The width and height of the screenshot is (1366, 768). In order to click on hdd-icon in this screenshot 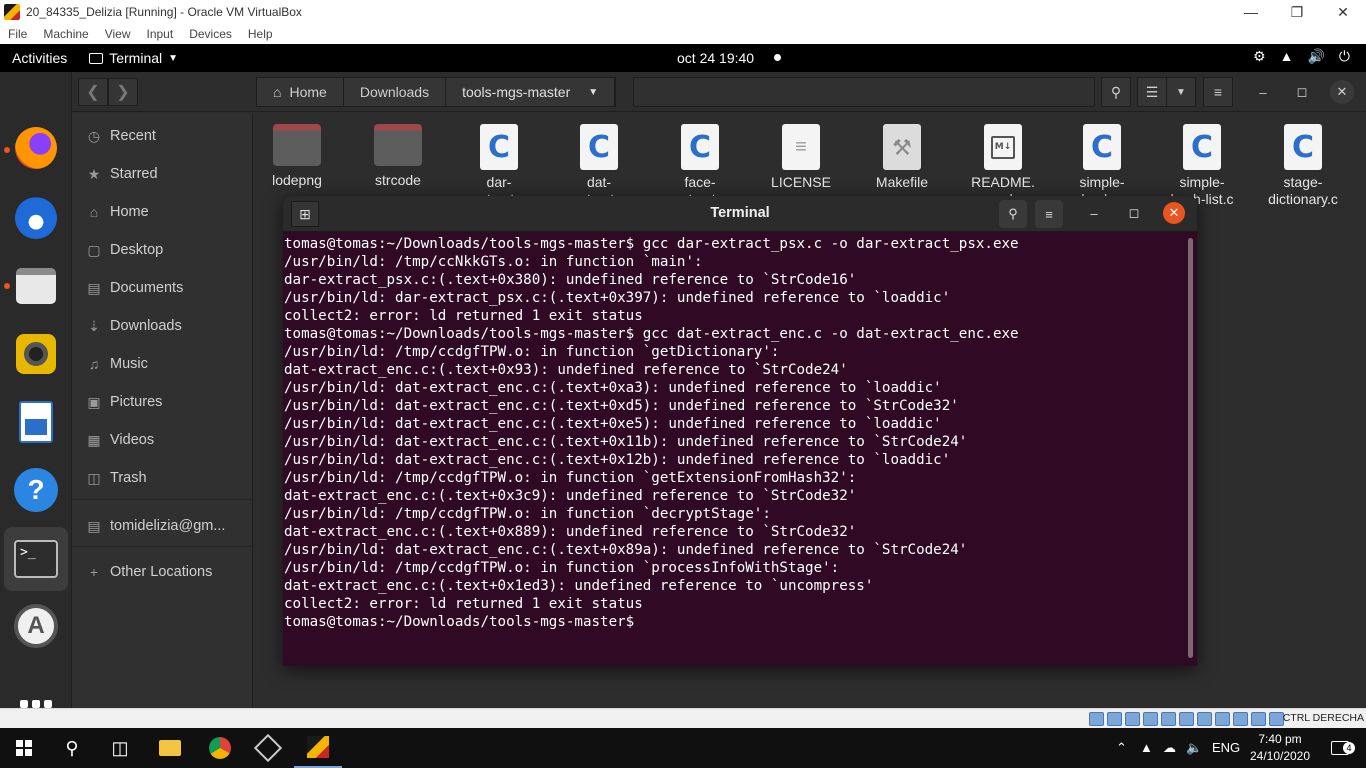, I will do `click(1096, 719)`.